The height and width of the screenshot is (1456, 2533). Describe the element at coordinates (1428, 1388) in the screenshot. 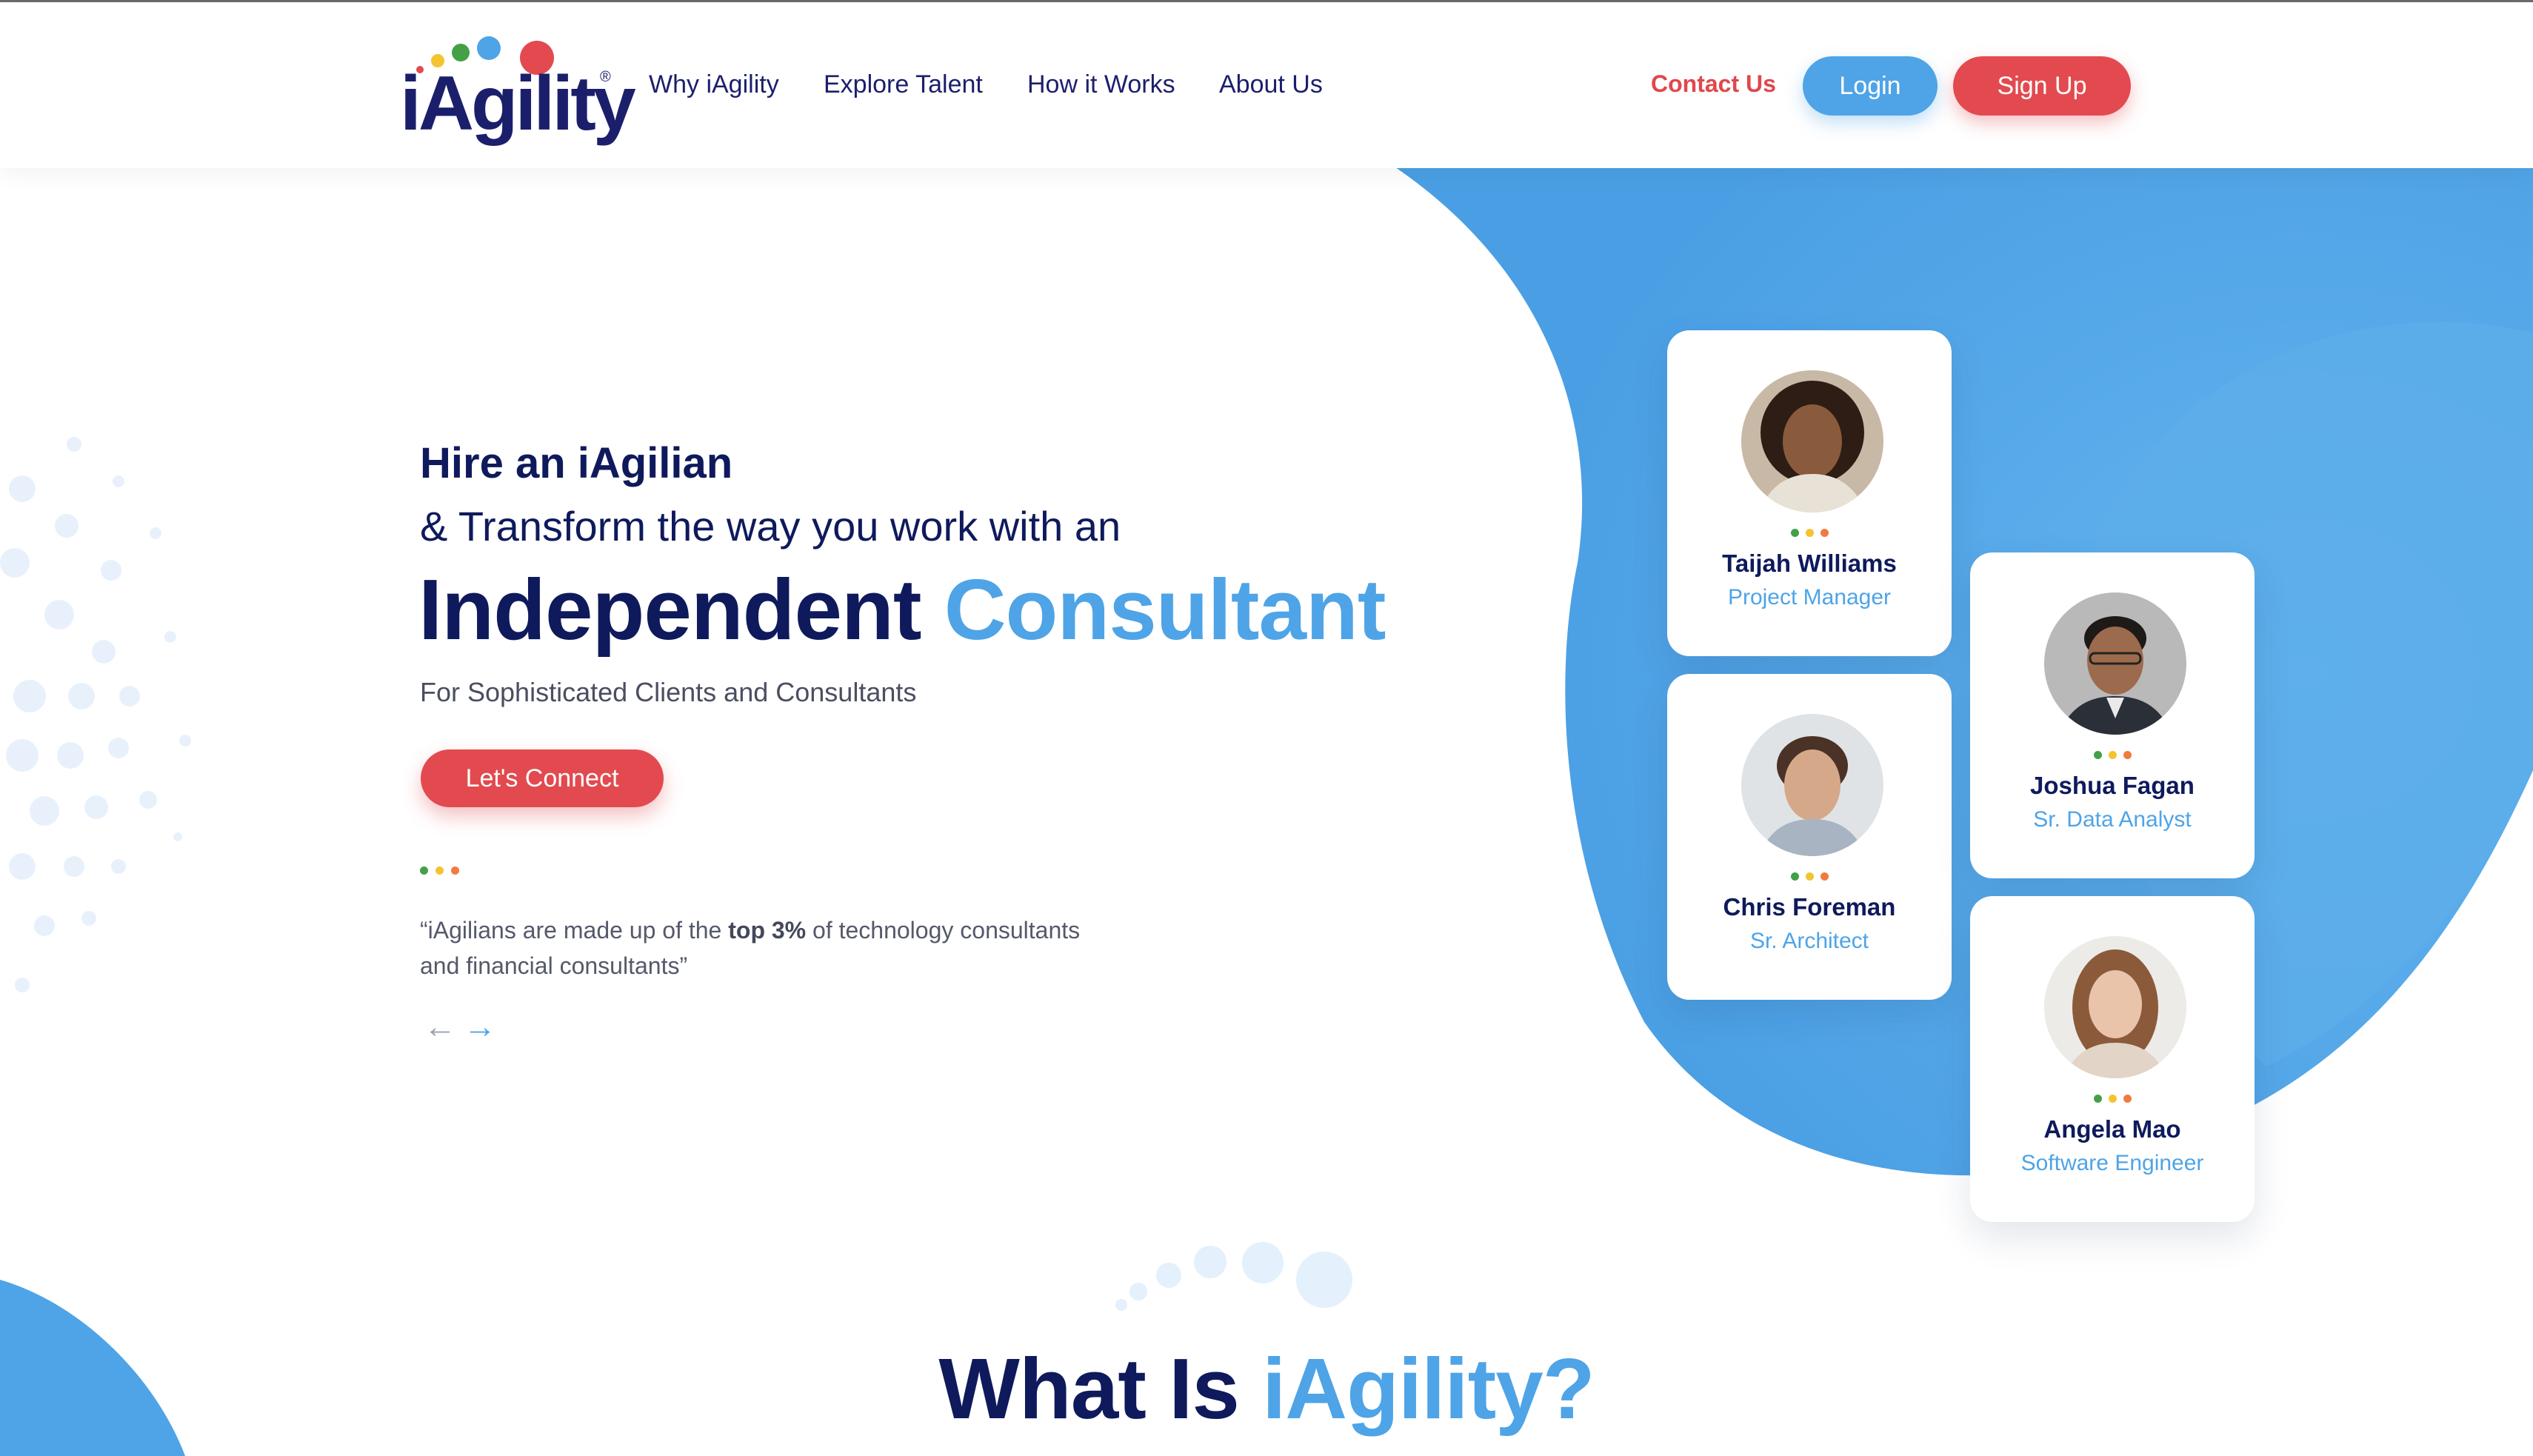

I see `what-accent: iAgility?` at that location.